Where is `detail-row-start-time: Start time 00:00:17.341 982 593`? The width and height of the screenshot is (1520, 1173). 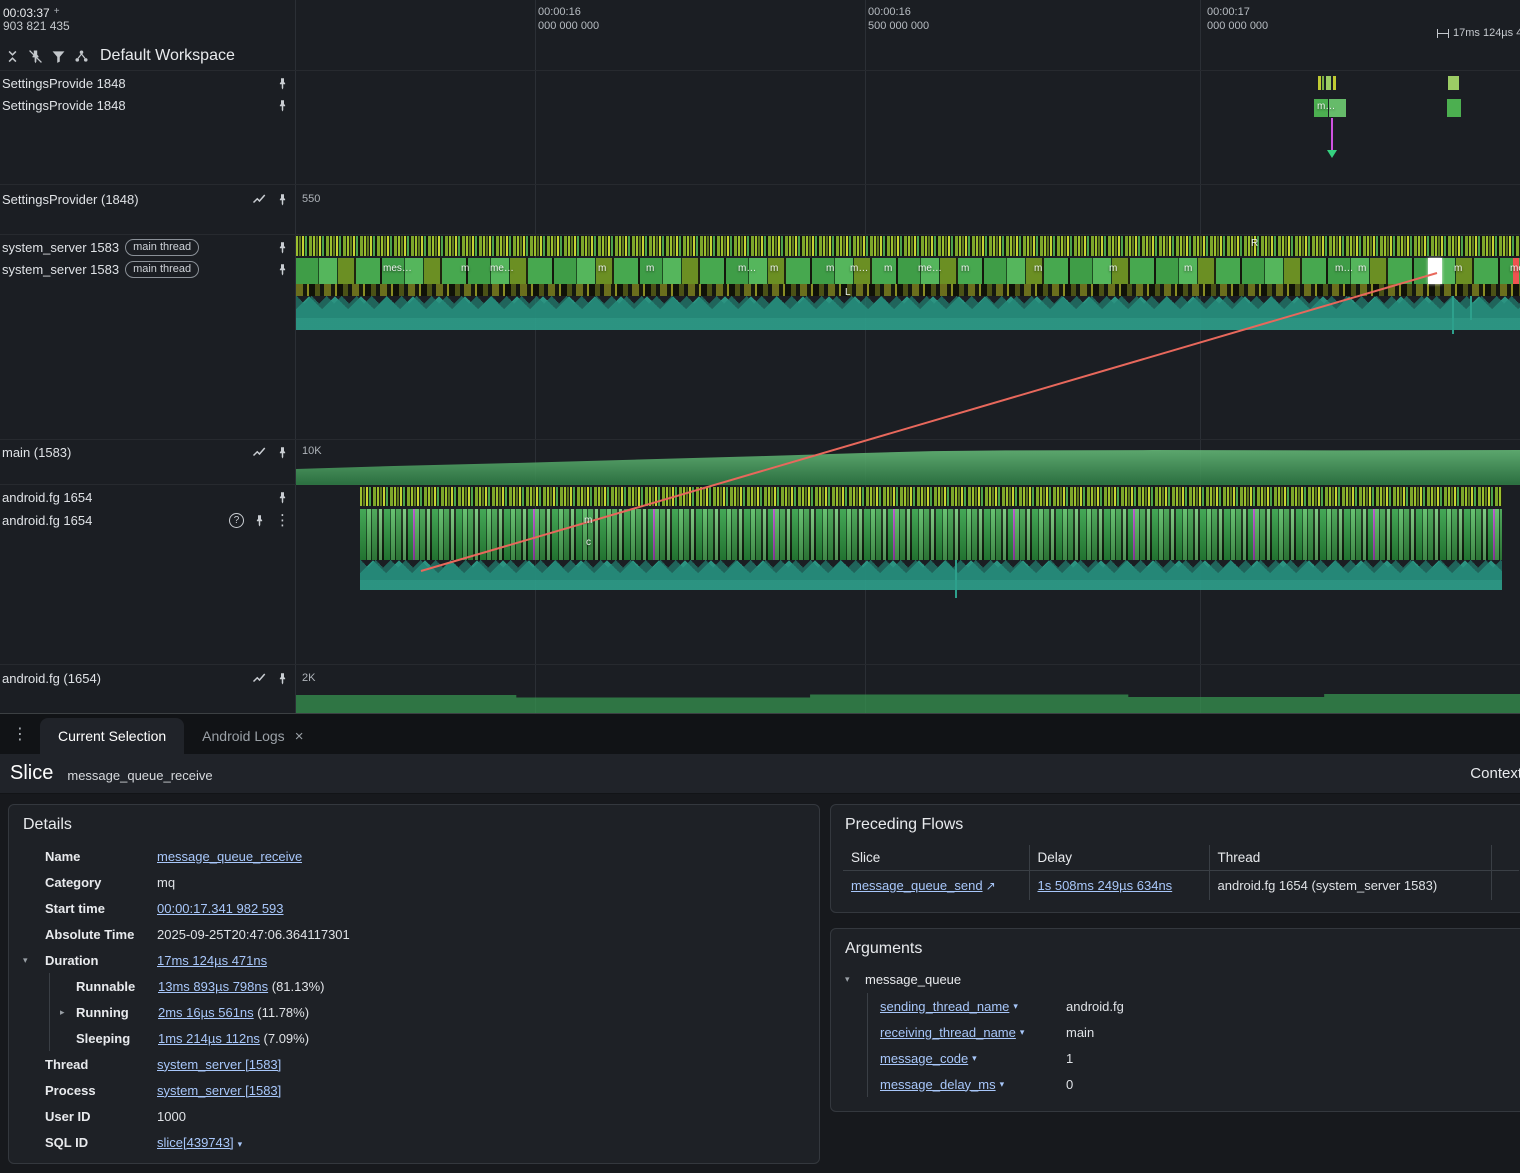
detail-row-start-time: Start time 00:00:17.341 982 593 is located at coordinates (164, 908).